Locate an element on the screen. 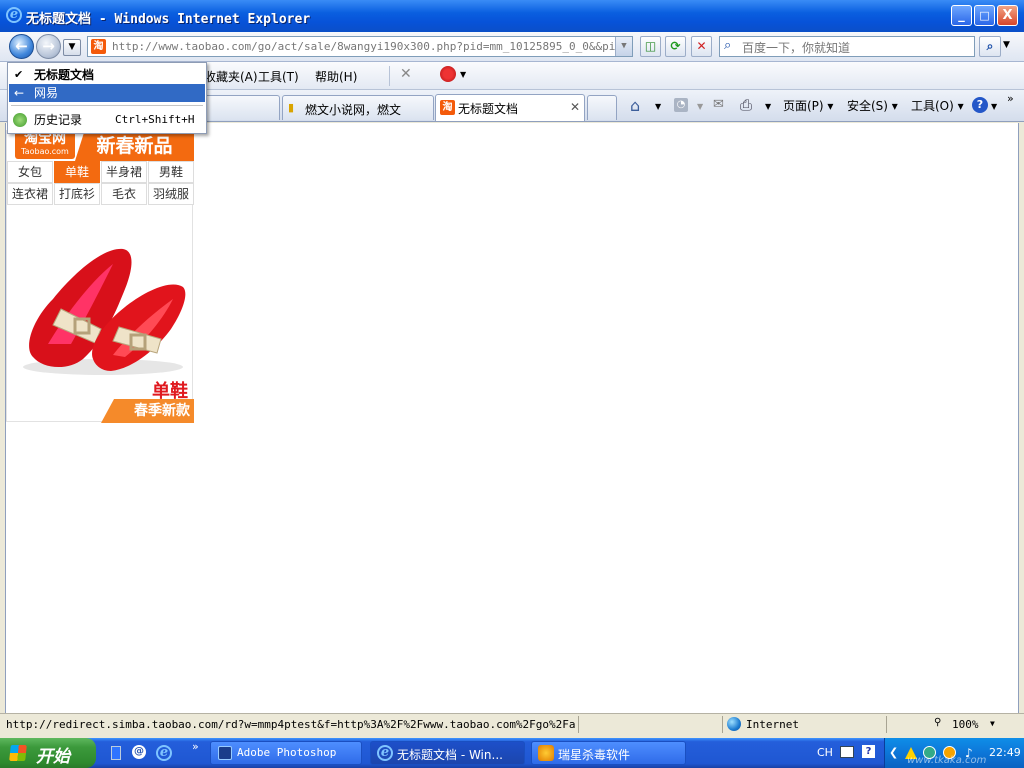 This screenshot has width=1024, height=768. system-tray: ❮ ♪ 22:49 www.tkaka.com is located at coordinates (954, 753).